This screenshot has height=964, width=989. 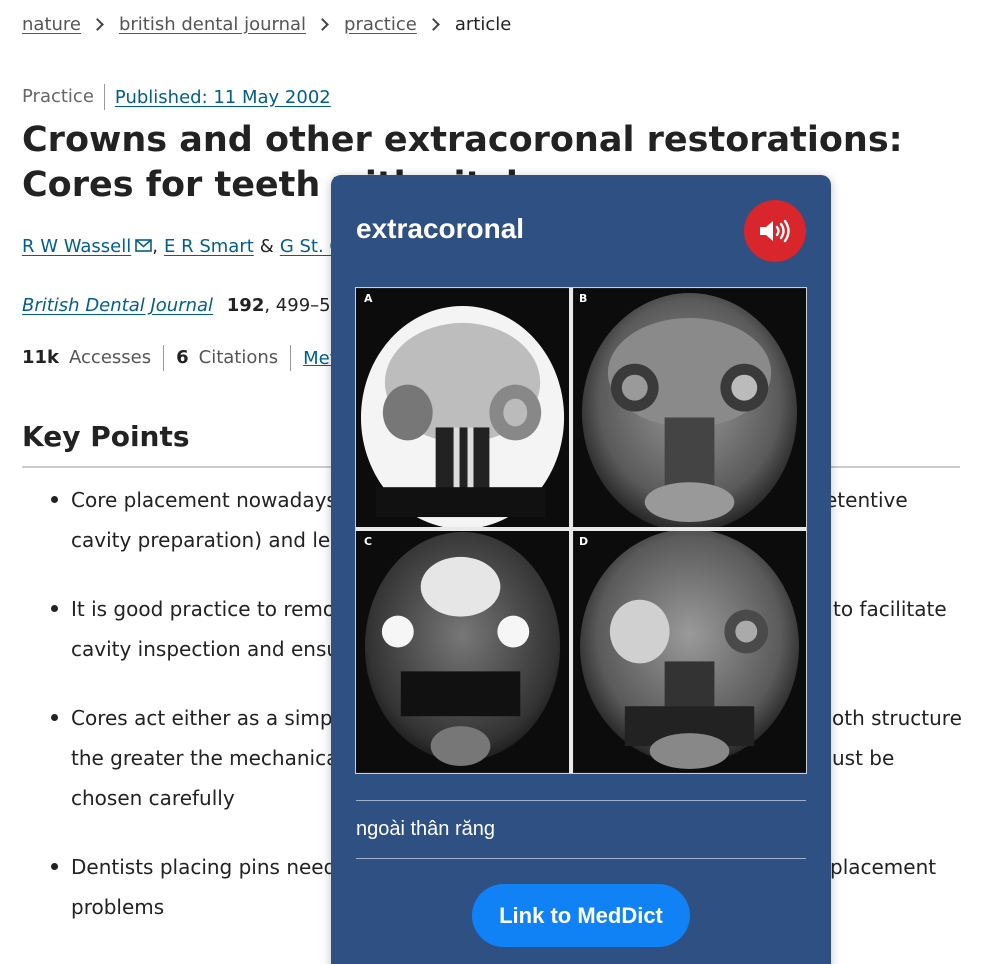 What do you see at coordinates (368, 298) in the screenshot?
I see `svg-text: A` at bounding box center [368, 298].